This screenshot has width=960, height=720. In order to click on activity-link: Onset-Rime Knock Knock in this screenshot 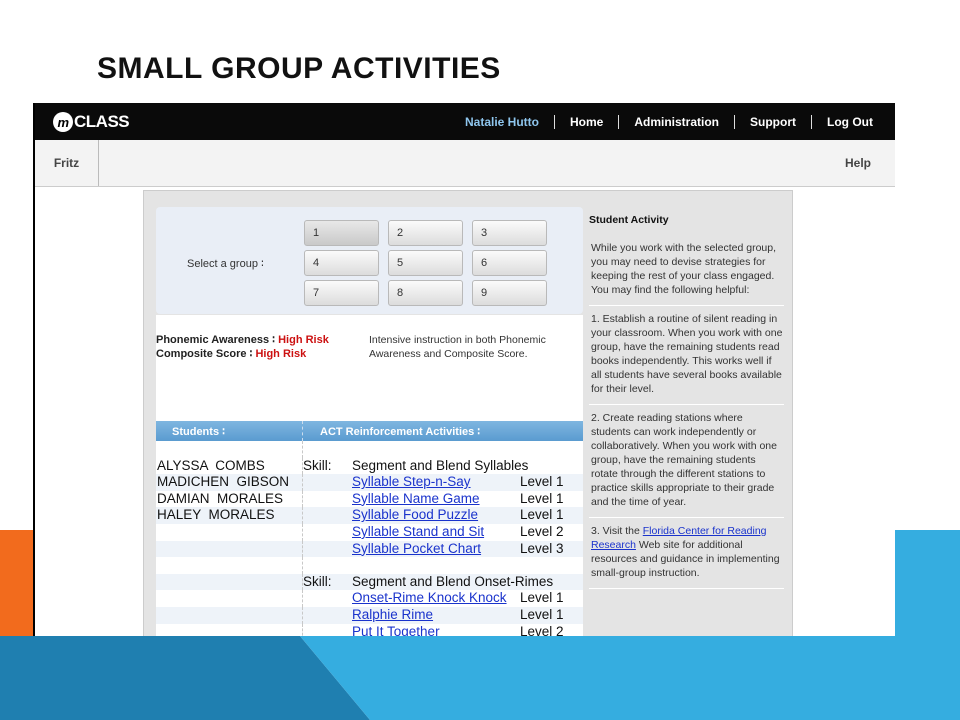, I will do `click(429, 598)`.